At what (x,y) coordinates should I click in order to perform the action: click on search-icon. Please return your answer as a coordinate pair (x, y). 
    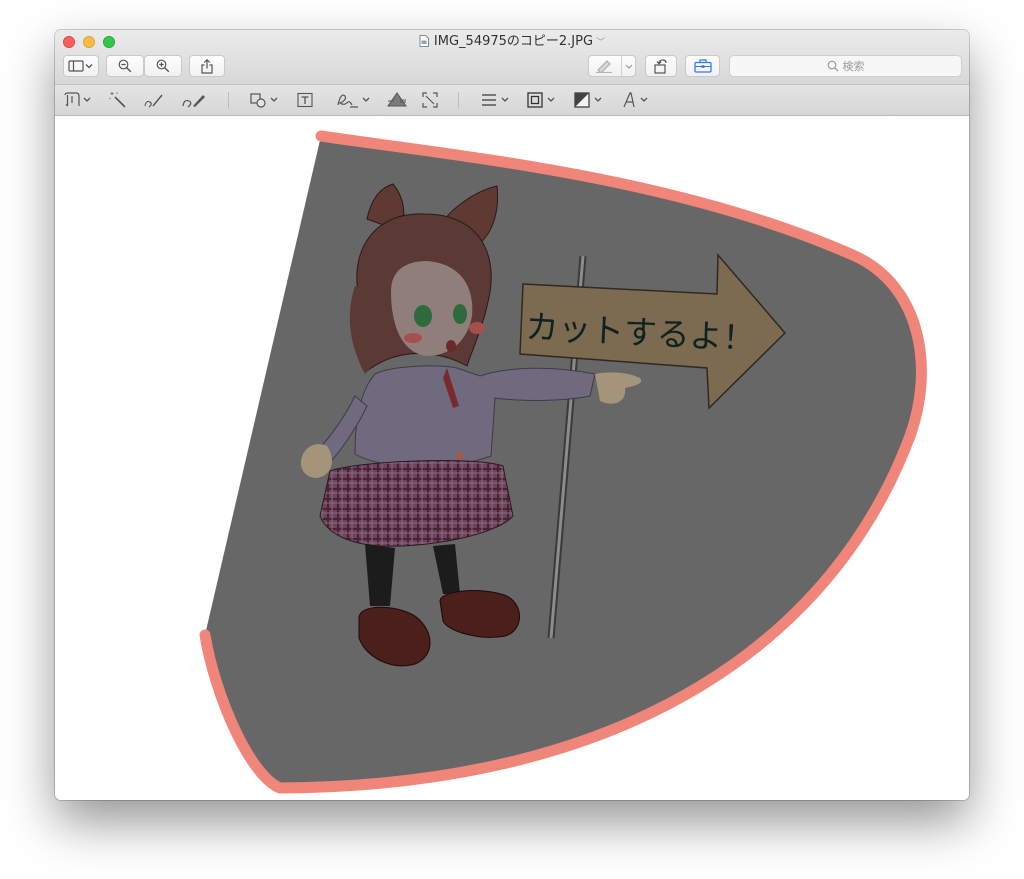
    Looking at the image, I should click on (832, 66).